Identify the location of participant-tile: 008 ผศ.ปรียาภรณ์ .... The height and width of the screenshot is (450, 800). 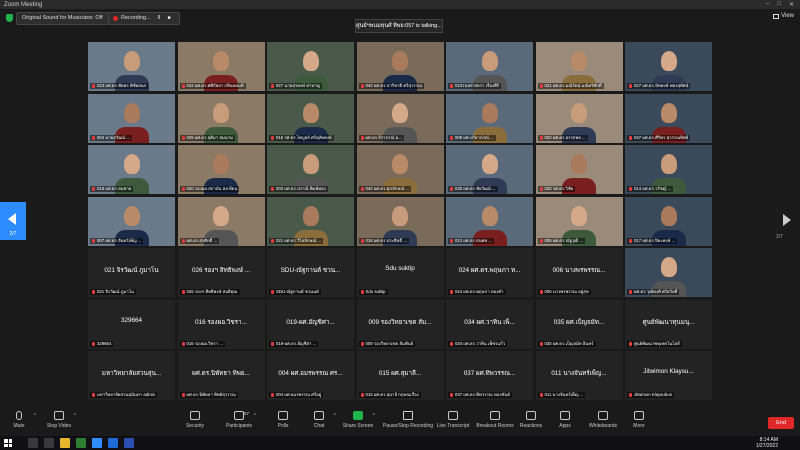
(489, 118).